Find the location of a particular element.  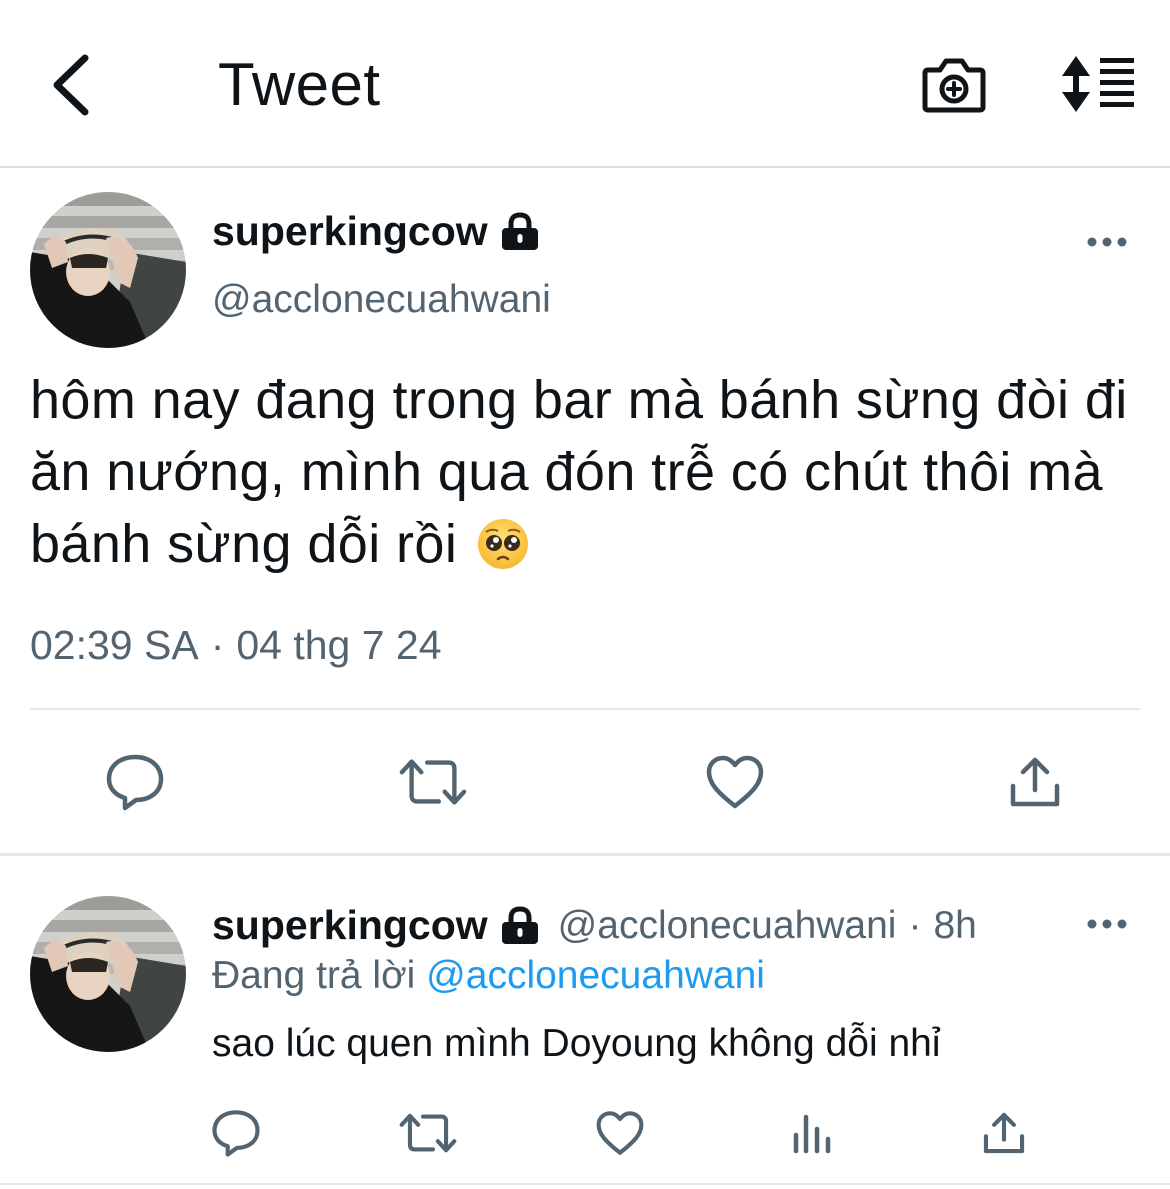

bottom-divider is located at coordinates (585, 1184).